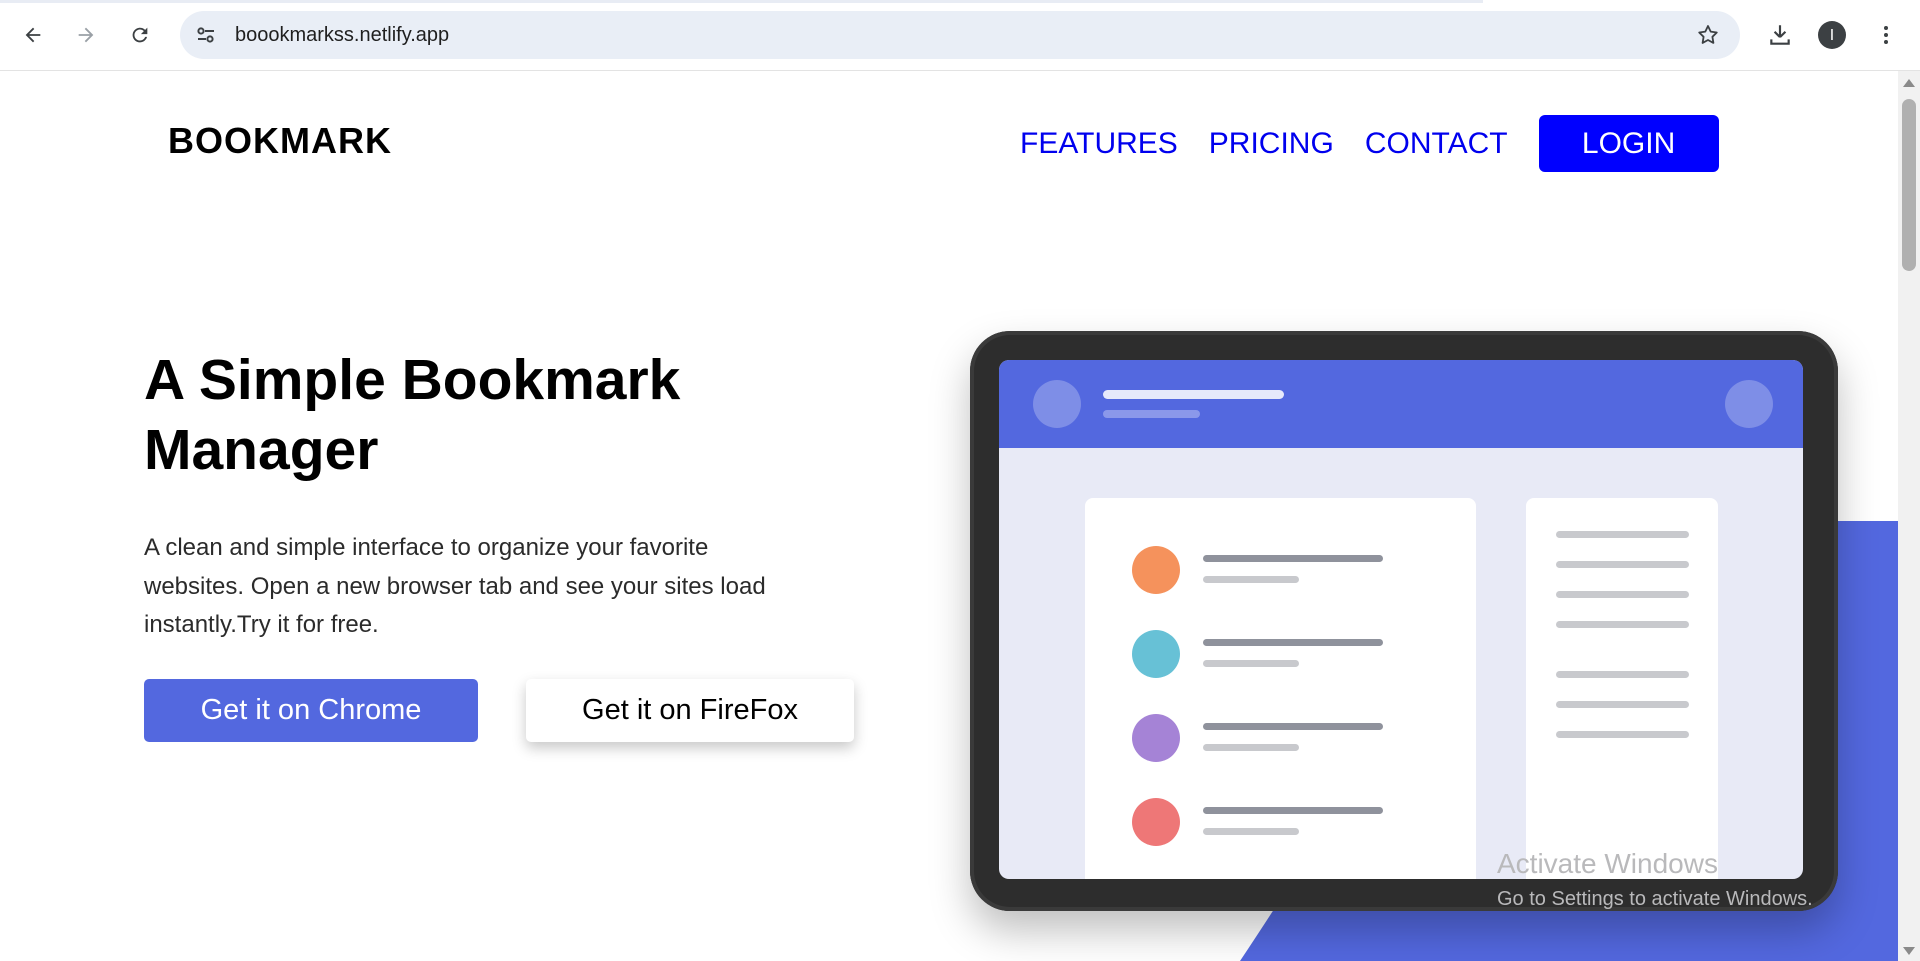  What do you see at coordinates (741, 1) in the screenshot?
I see `loading-progress-bar` at bounding box center [741, 1].